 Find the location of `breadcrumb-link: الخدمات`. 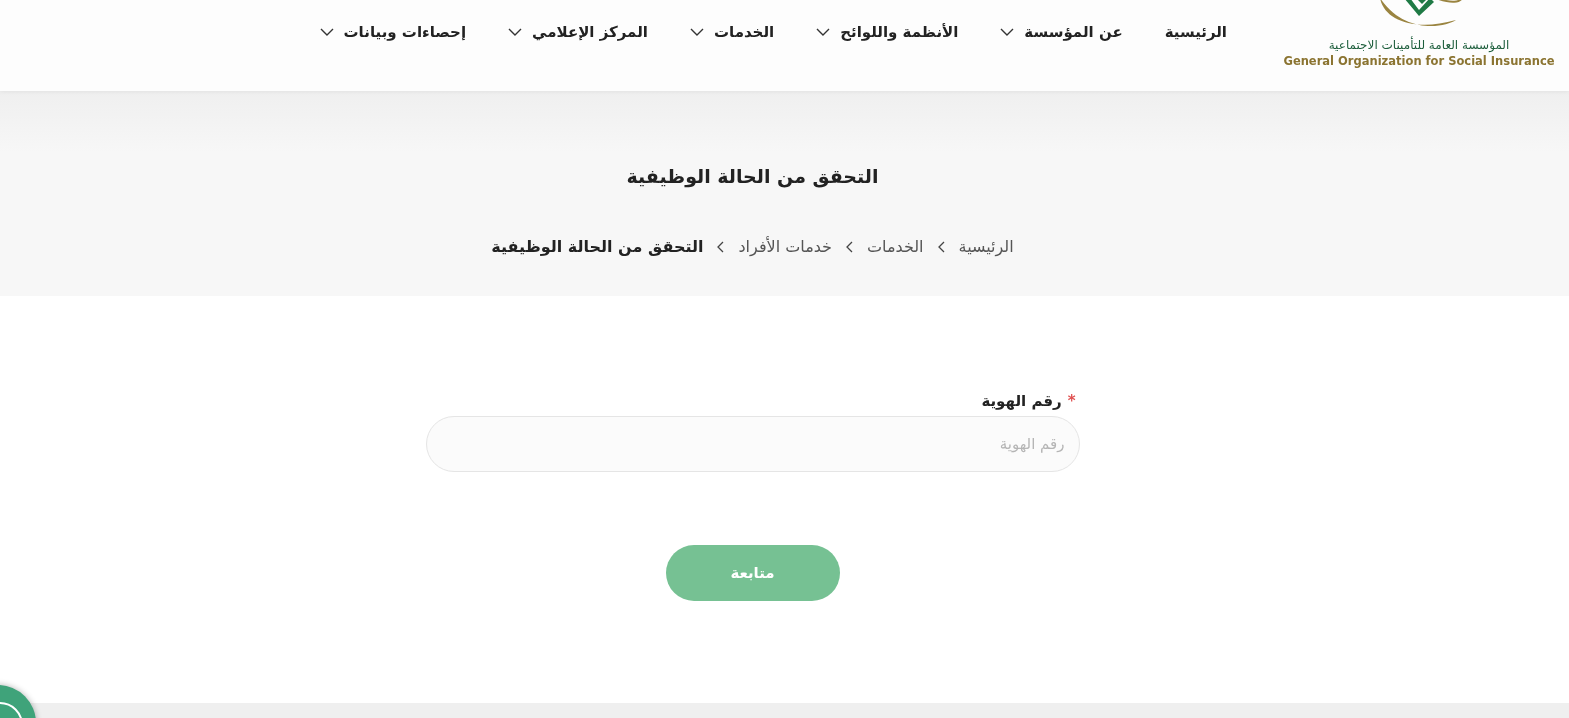

breadcrumb-link: الخدمات is located at coordinates (895, 246).